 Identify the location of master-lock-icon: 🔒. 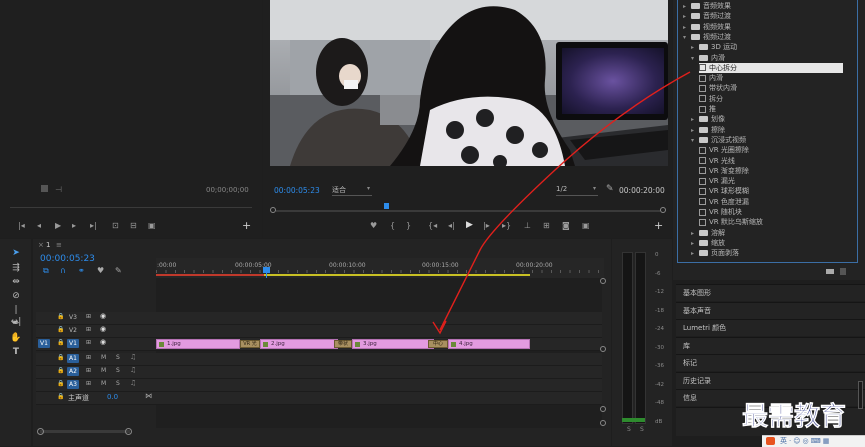
(60, 396).